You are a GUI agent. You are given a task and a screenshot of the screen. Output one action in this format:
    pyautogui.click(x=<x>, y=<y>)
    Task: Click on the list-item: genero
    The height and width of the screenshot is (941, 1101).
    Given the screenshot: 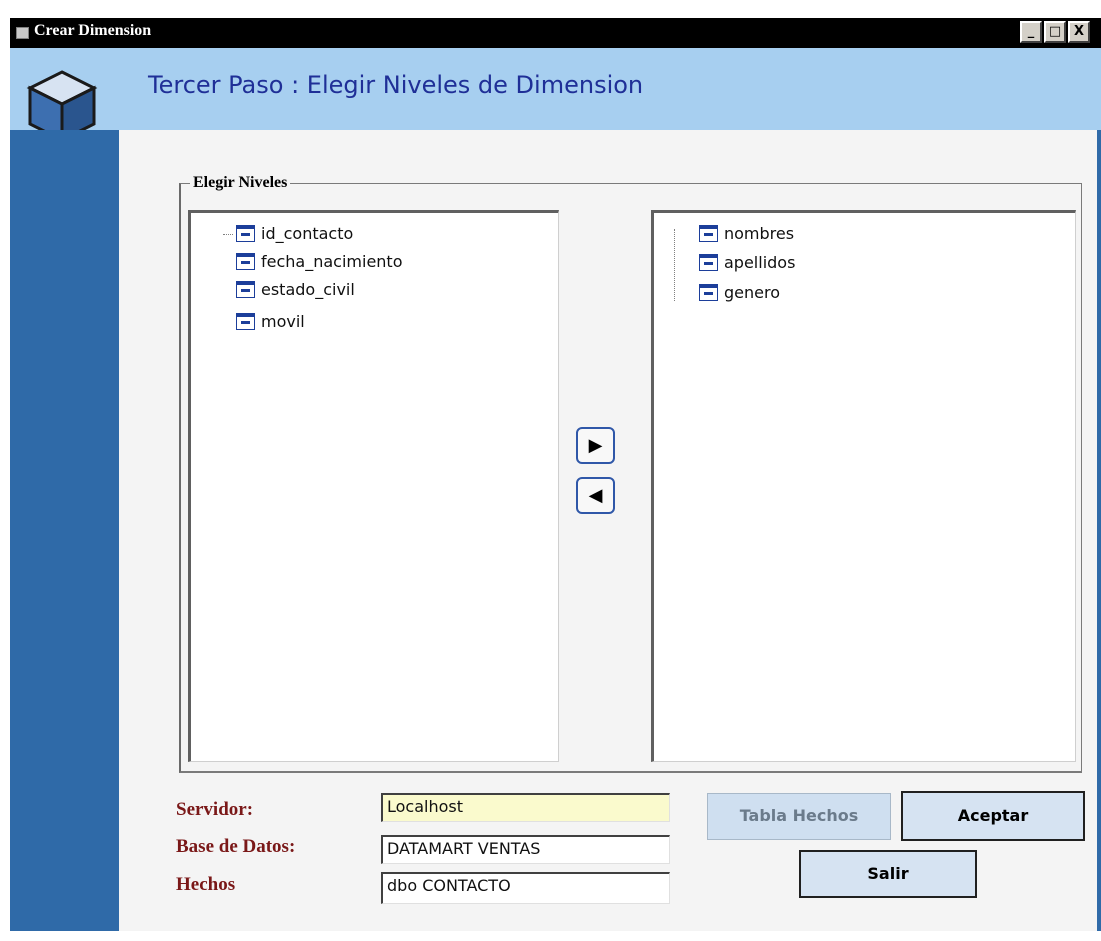 What is the action you would take?
    pyautogui.click(x=739, y=294)
    